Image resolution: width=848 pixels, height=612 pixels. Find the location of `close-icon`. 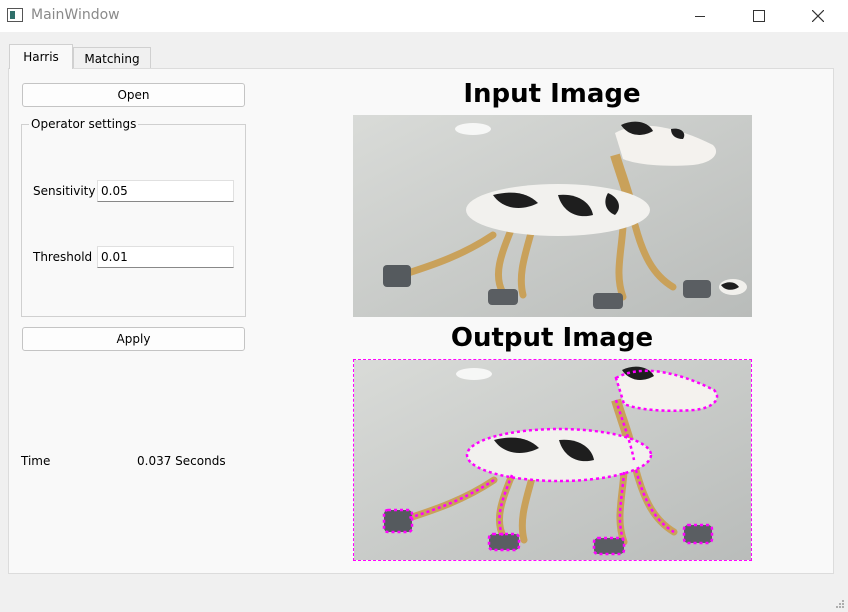

close-icon is located at coordinates (818, 16).